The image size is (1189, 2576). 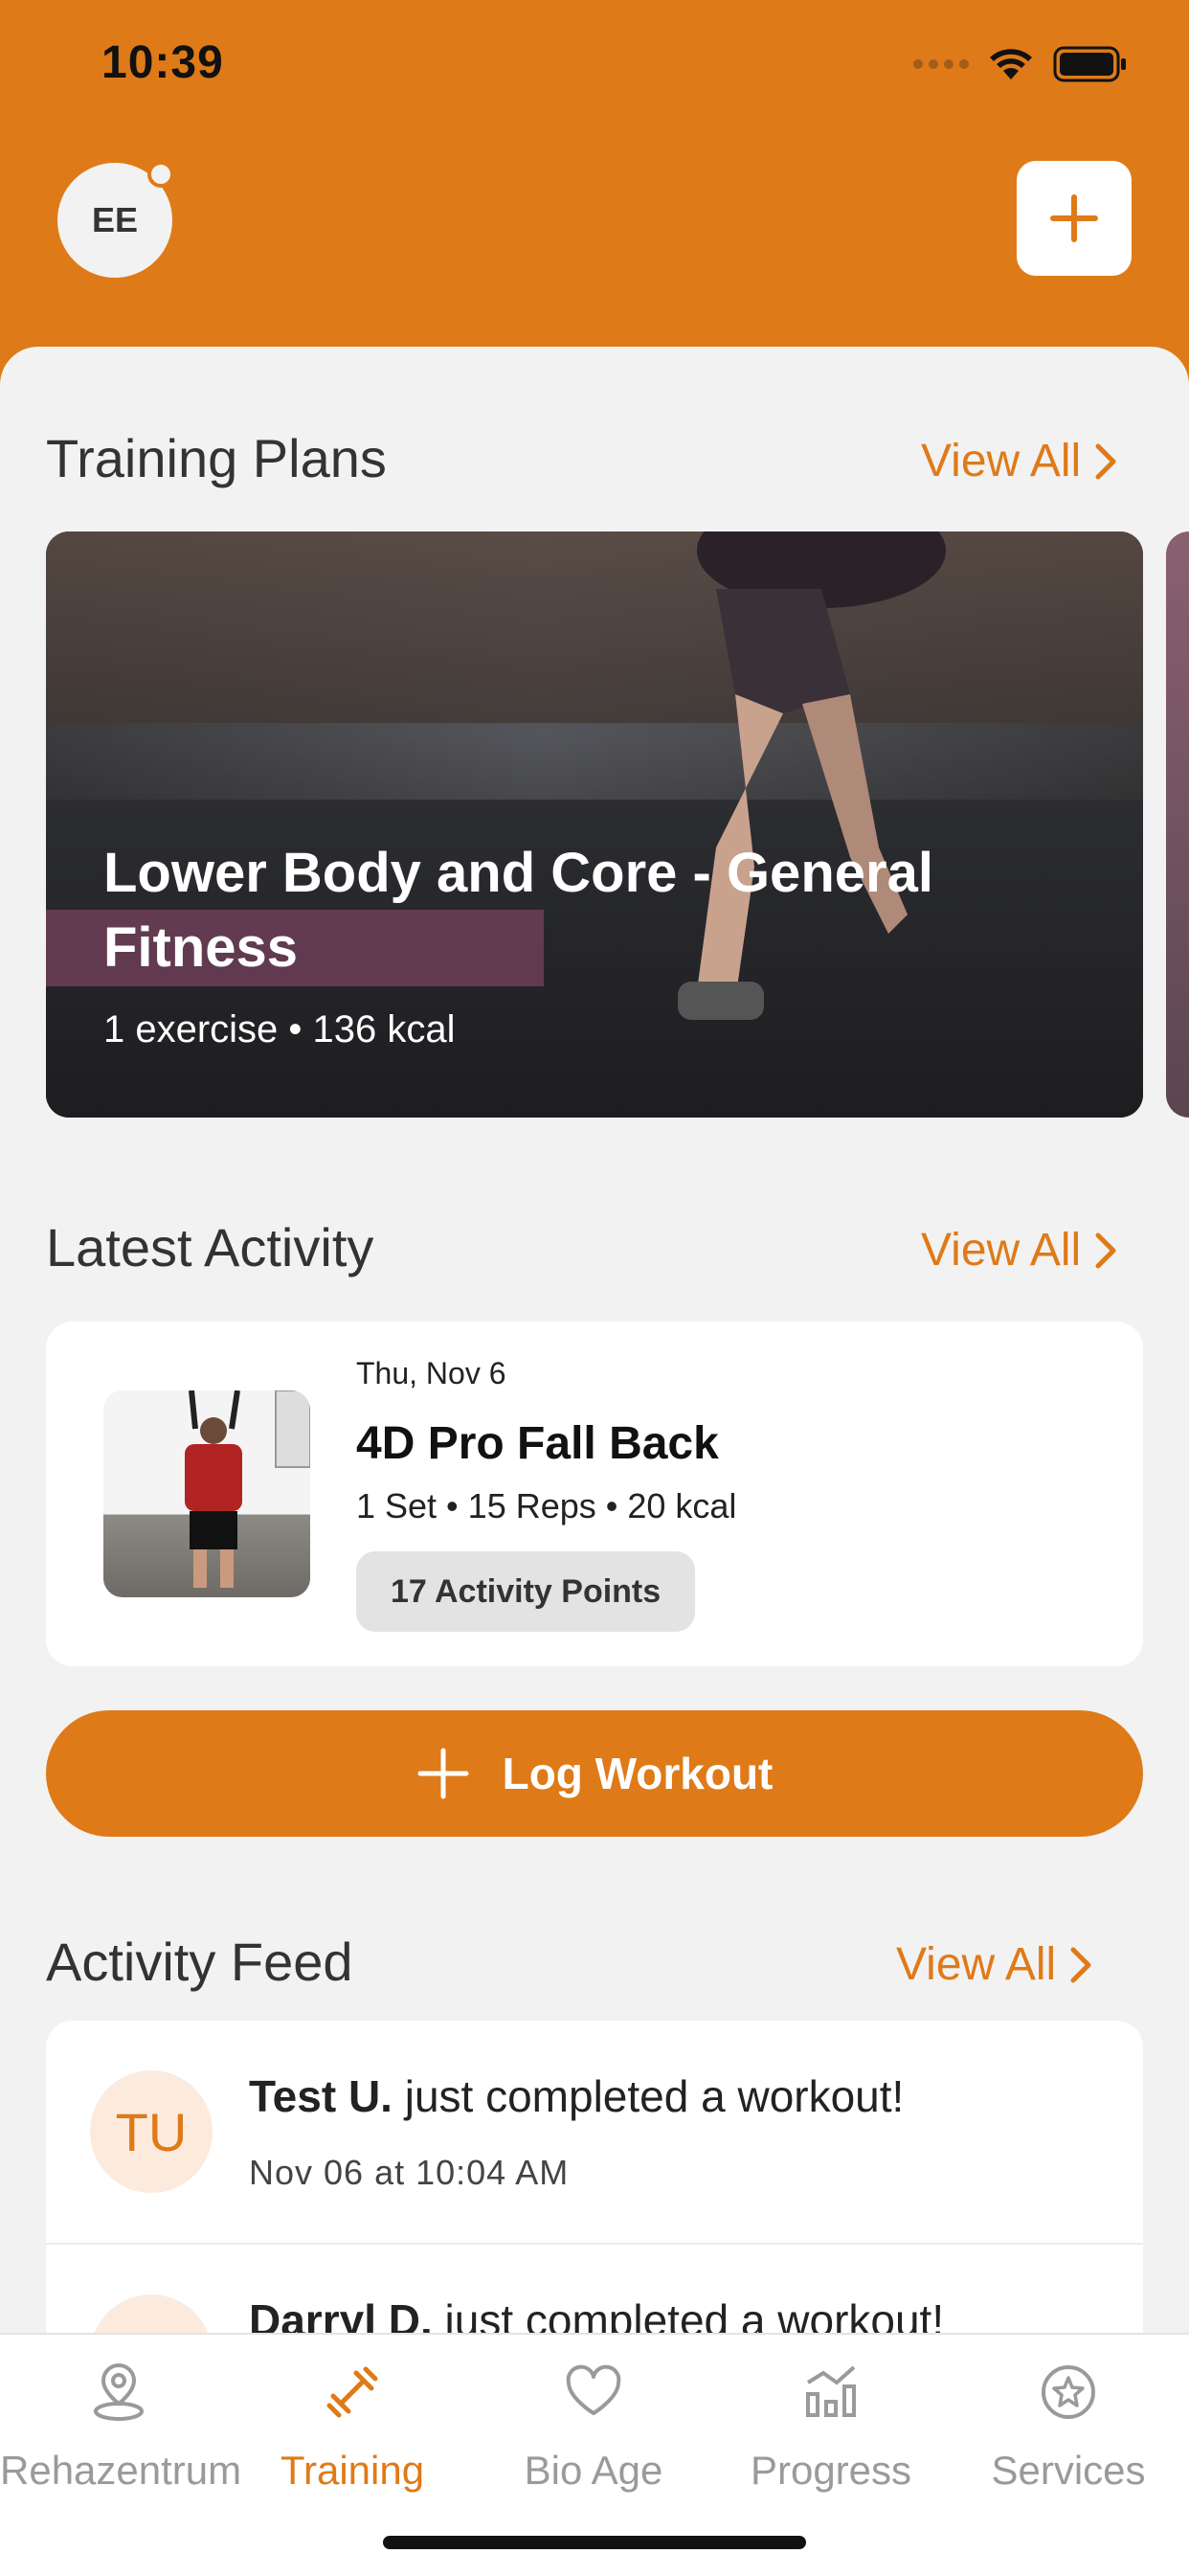 What do you see at coordinates (121, 2424) in the screenshot?
I see `tab-rehazentrum: Rehazentrum` at bounding box center [121, 2424].